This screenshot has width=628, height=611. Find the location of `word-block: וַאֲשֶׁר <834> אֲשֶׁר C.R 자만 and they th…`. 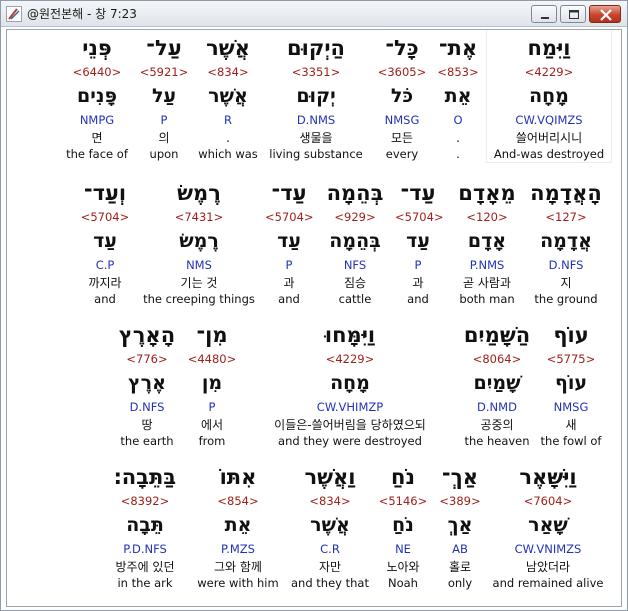

word-block: וַאֲשֶׁר <834> אֲשֶׁר C.R 자만 and they th… is located at coordinates (330, 525).